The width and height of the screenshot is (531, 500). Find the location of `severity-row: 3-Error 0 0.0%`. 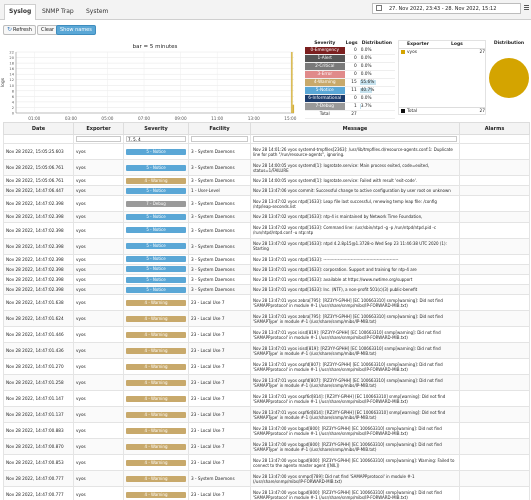

severity-row: 3-Error 0 0.0% is located at coordinates (350, 74).